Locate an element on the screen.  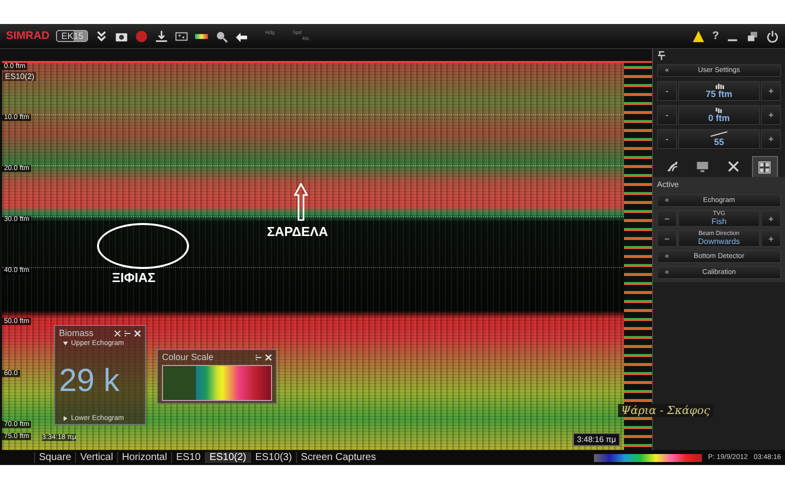
layout-icon is located at coordinates (765, 167).